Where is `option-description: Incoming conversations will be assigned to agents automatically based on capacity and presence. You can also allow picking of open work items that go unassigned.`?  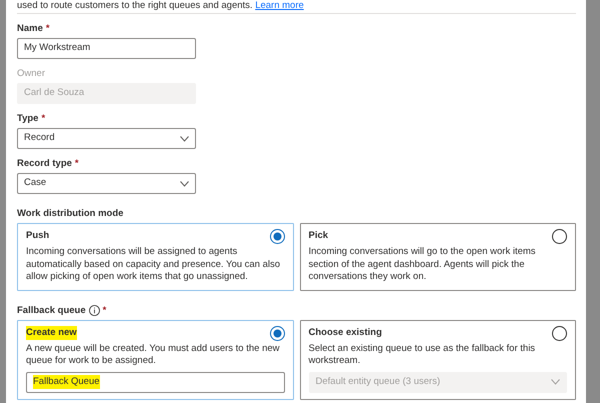
option-description: Incoming conversations will be assigned to agents automatically based on capacity and presence. You can also allow picking of open work items that go unassigned. is located at coordinates (154, 265).